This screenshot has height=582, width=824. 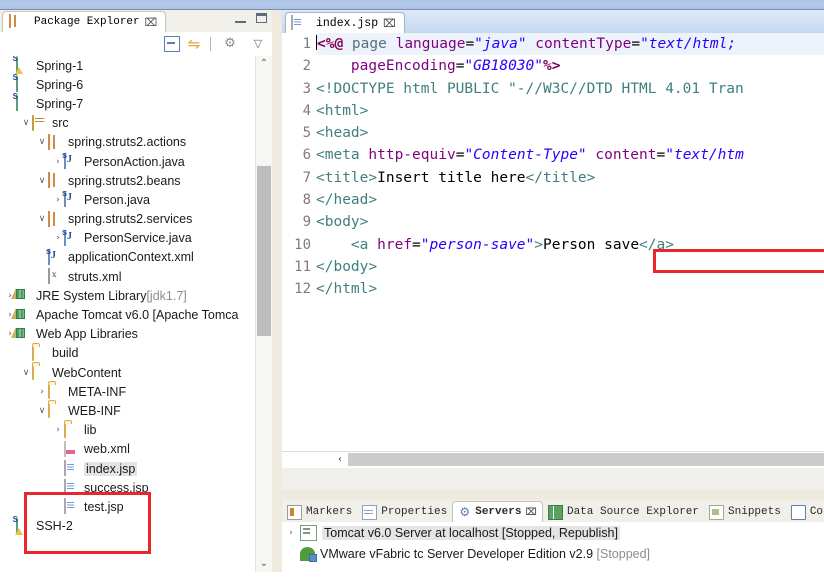 I want to click on tab-package-explorer: Package Explorer ⌧, so click(x=84, y=21).